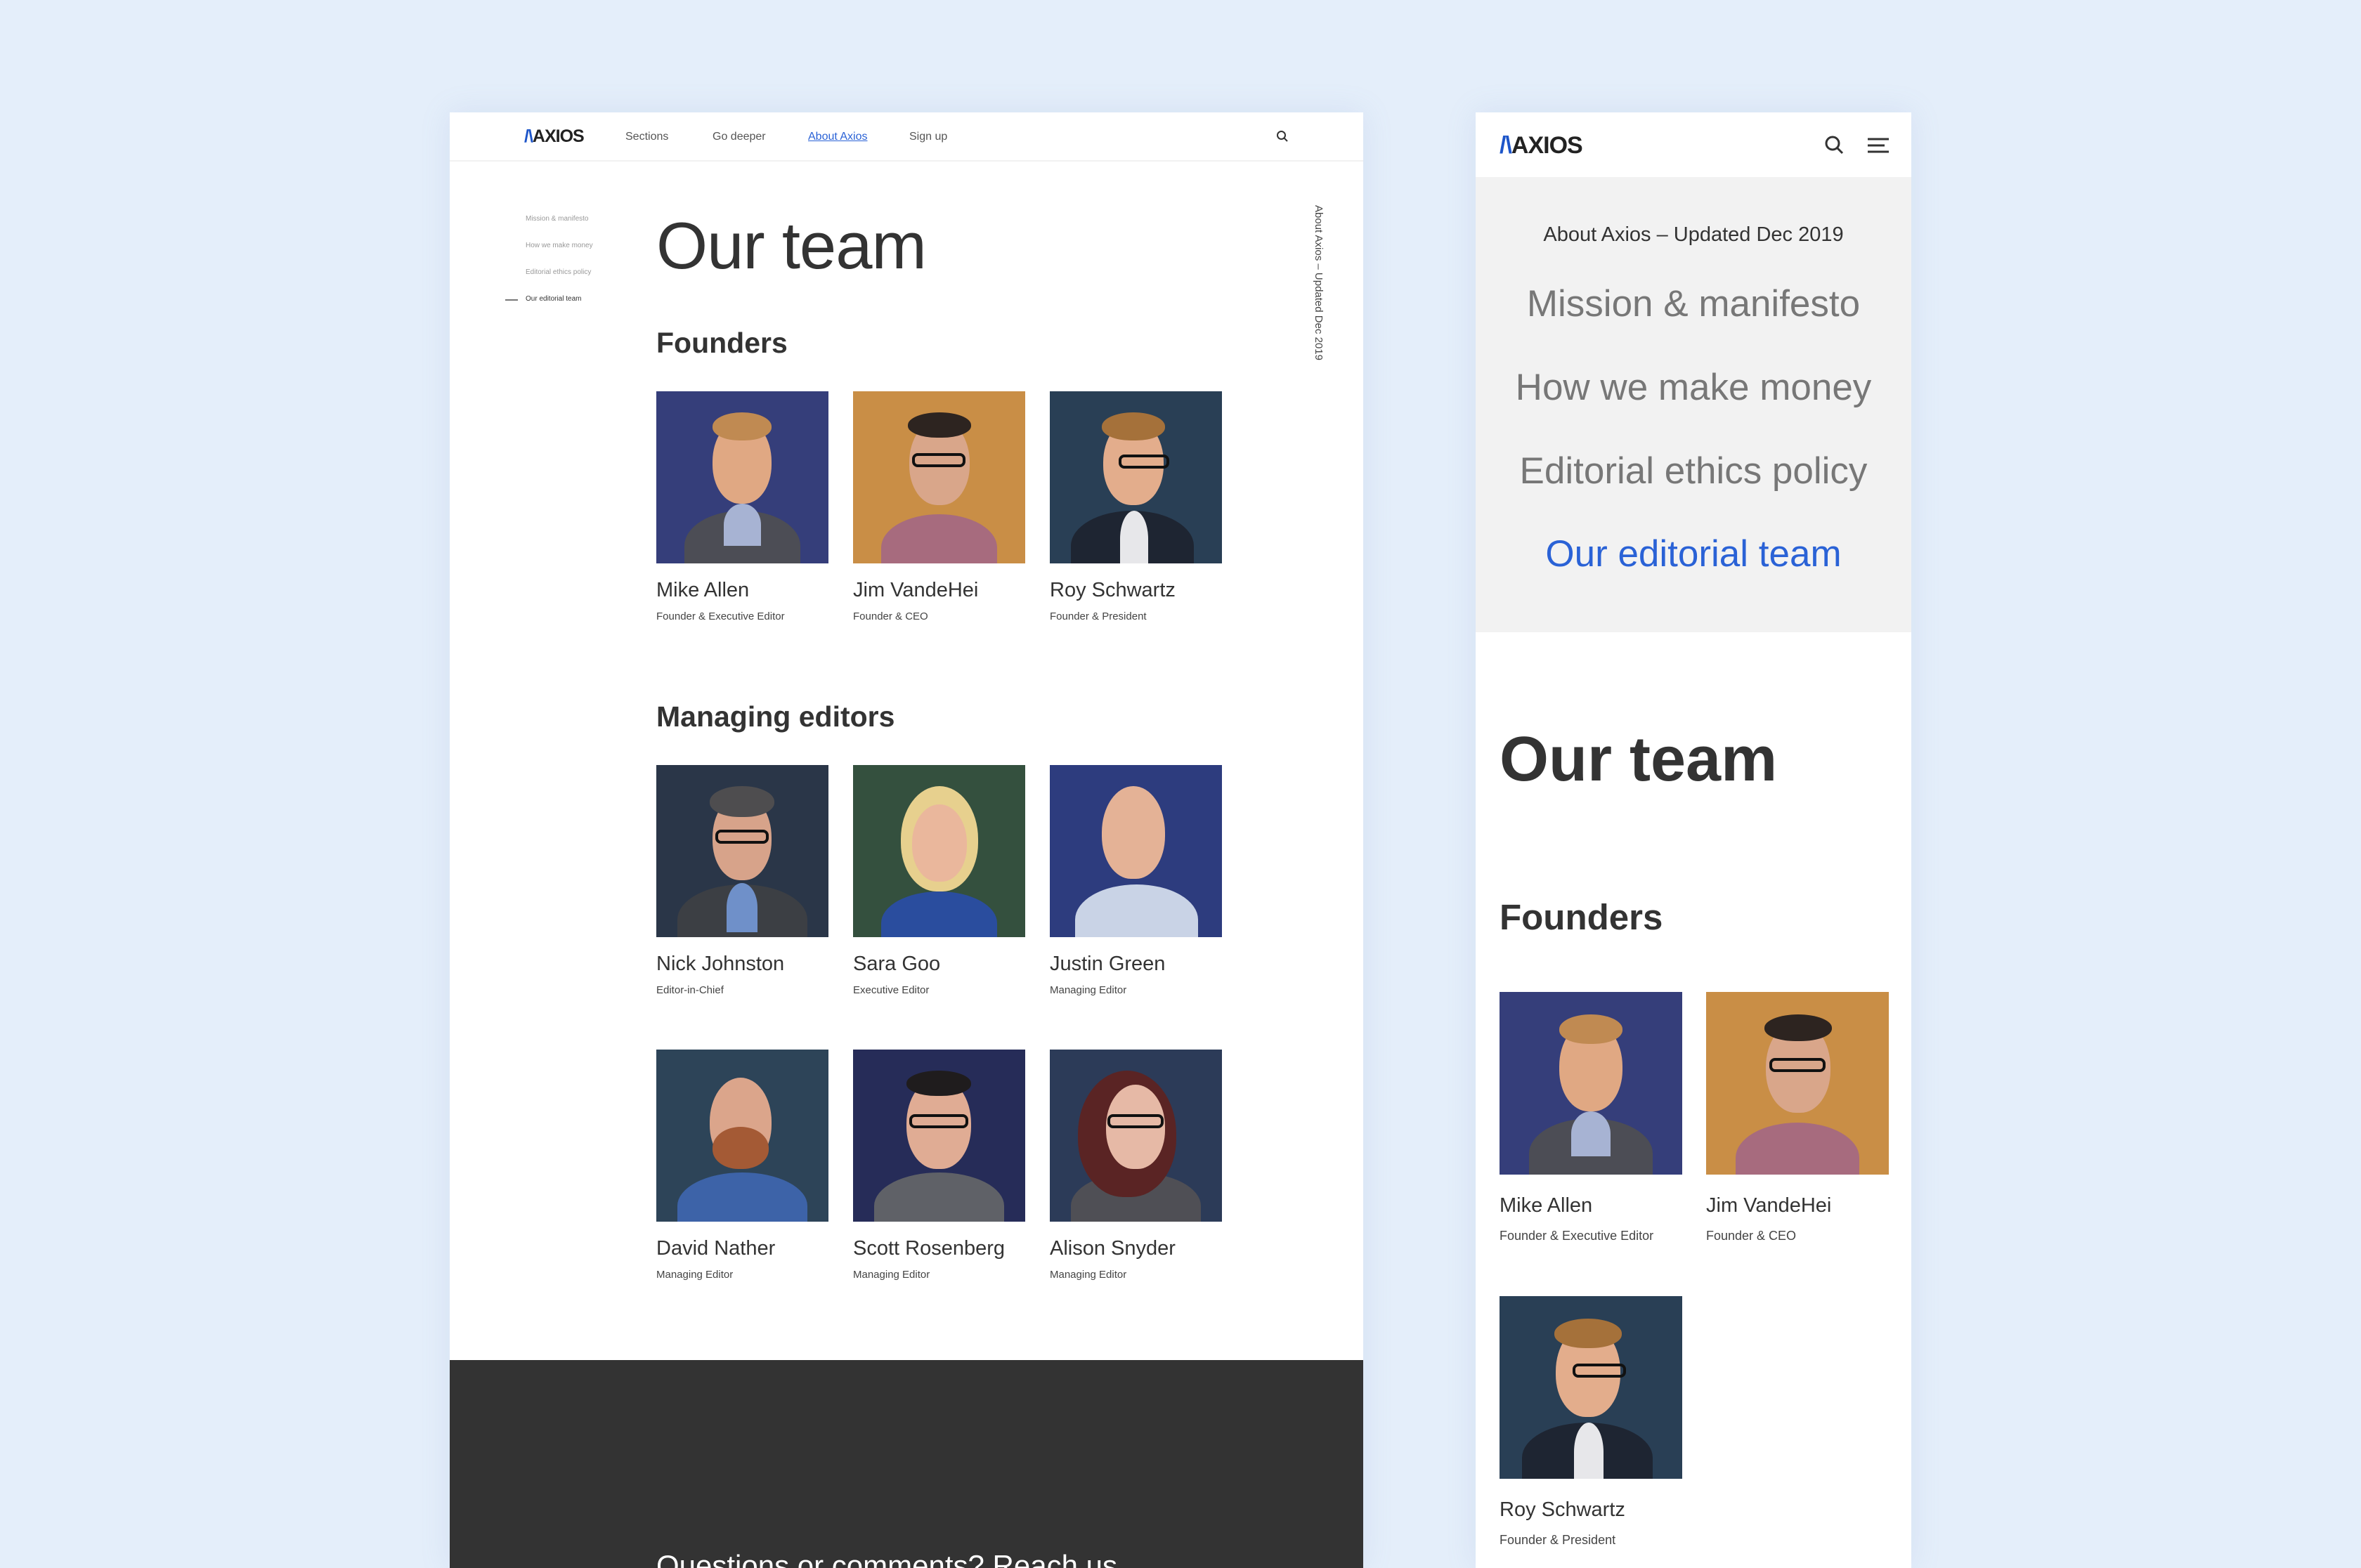 The width and height of the screenshot is (2361, 1568). Describe the element at coordinates (553, 299) in the screenshot. I see `toc-editorial-team: Our editorial team` at that location.